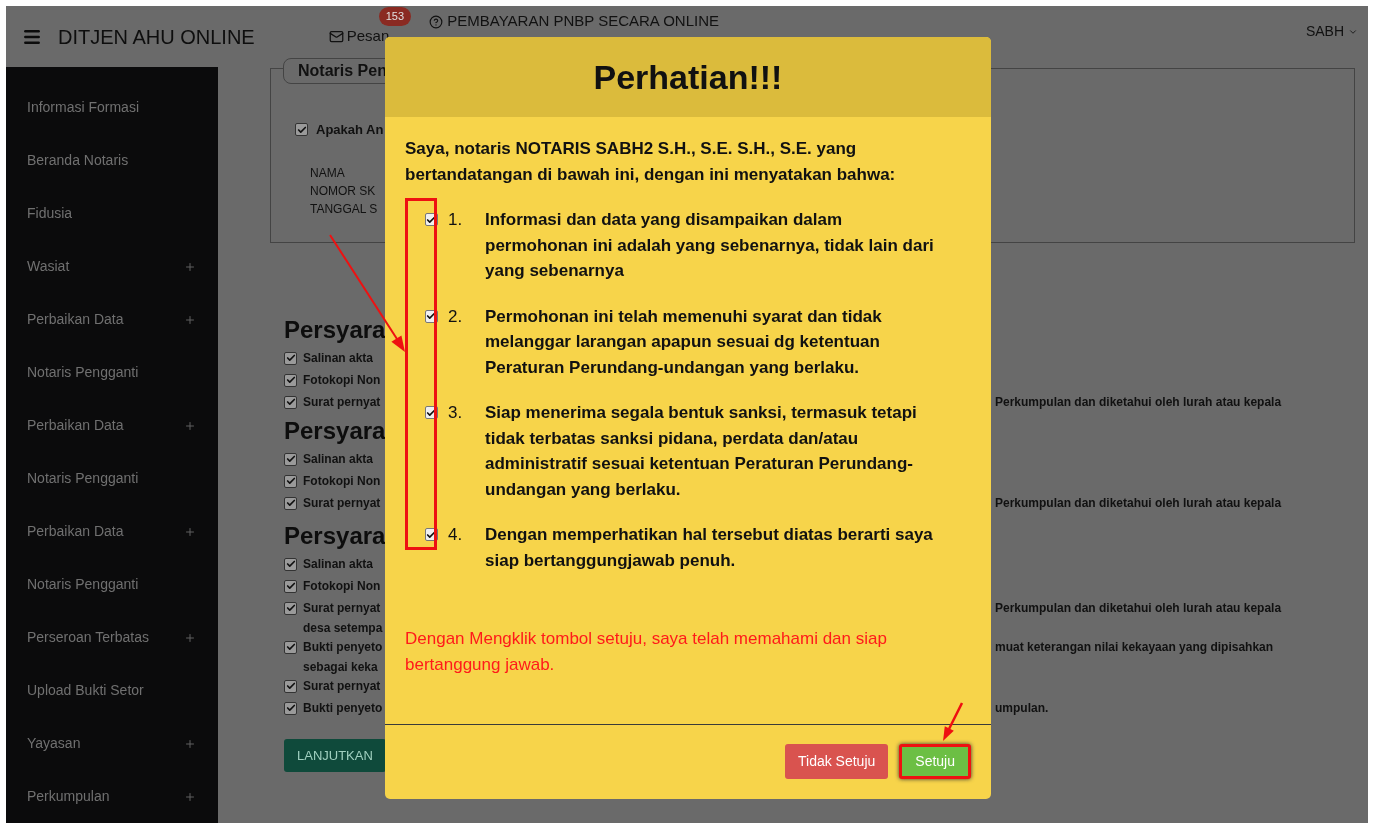  What do you see at coordinates (336, 36) in the screenshot?
I see `mail-icon` at bounding box center [336, 36].